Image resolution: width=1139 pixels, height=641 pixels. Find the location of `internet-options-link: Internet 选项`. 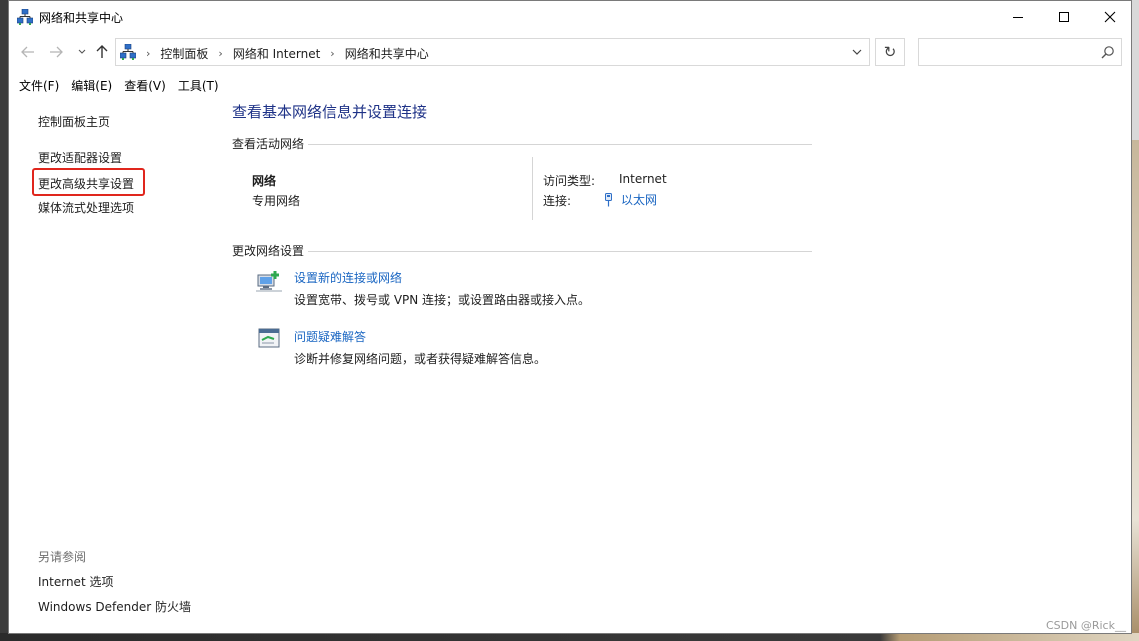

internet-options-link: Internet 选项 is located at coordinates (75, 581).